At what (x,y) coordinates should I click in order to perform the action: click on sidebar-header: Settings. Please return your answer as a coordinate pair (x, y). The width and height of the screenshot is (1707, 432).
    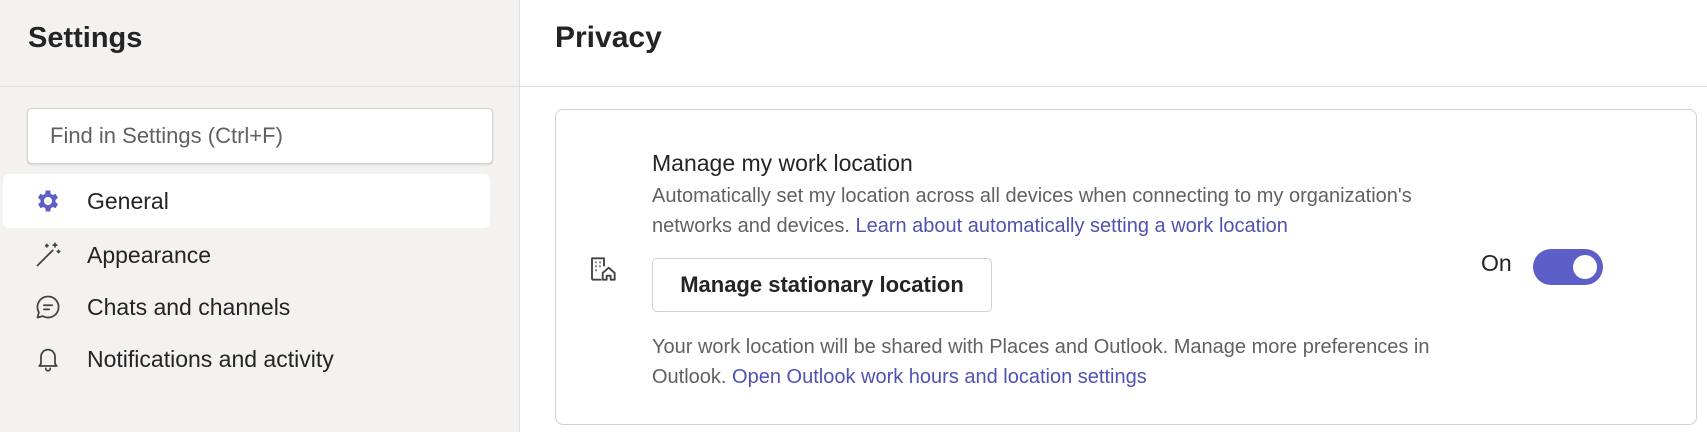
    Looking at the image, I should click on (259, 43).